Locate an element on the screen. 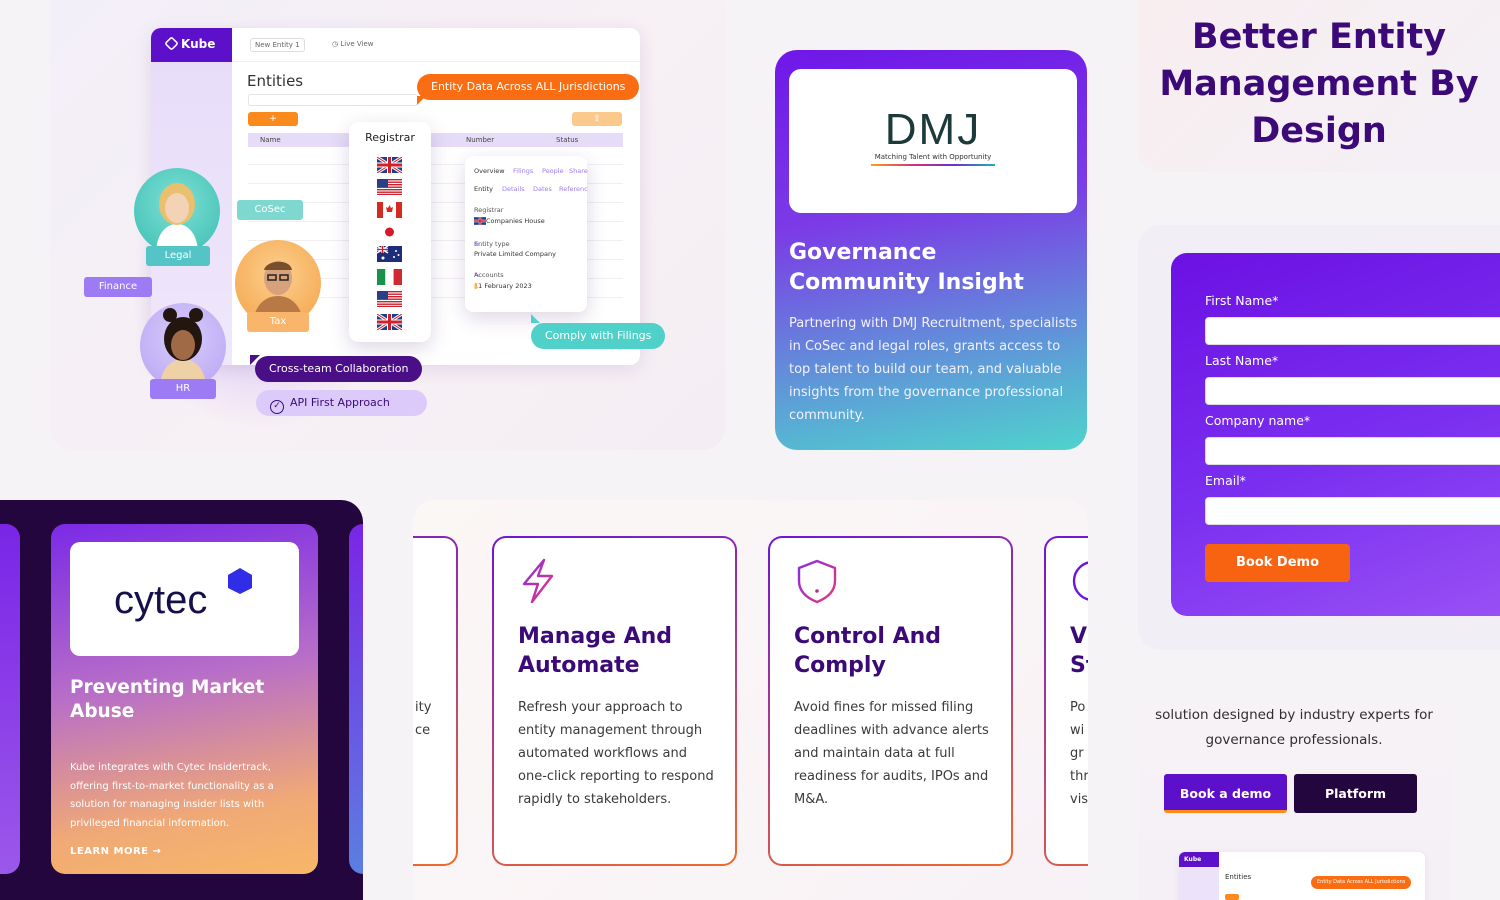 This screenshot has width=1500, height=900. headline-panel: Better Entity Management By Design is located at coordinates (1319, 86).